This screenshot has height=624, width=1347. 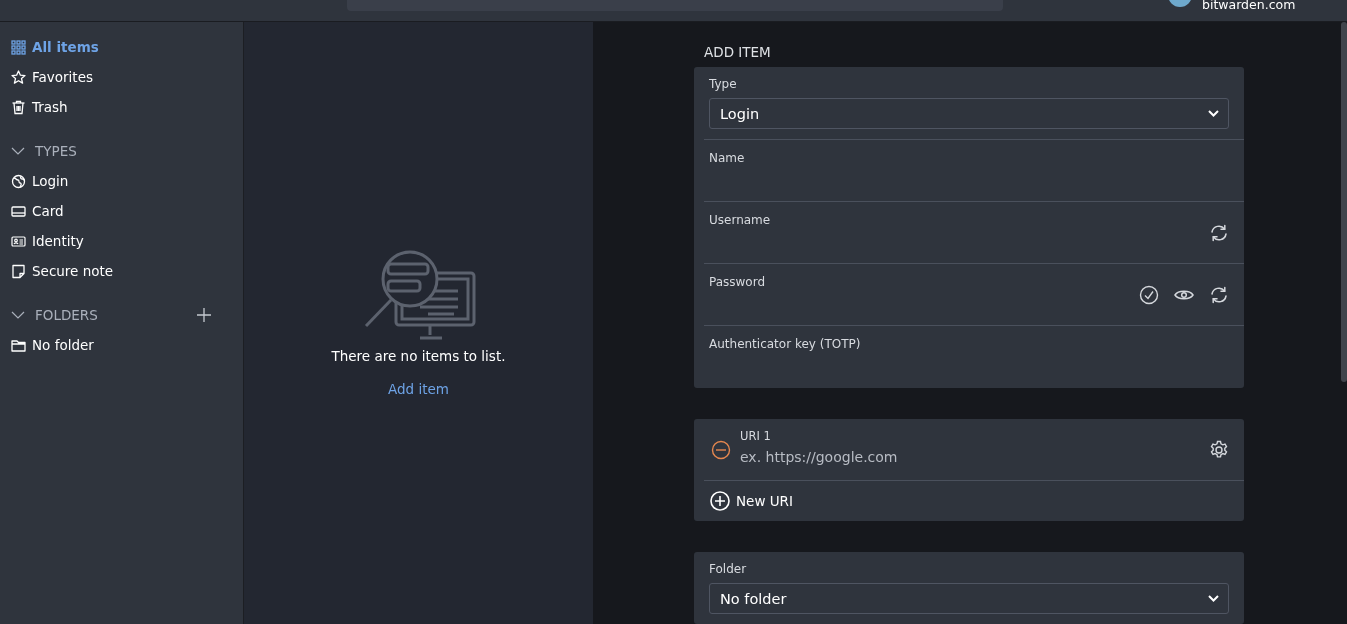 I want to click on sidebar-item: All items, so click(x=121, y=47).